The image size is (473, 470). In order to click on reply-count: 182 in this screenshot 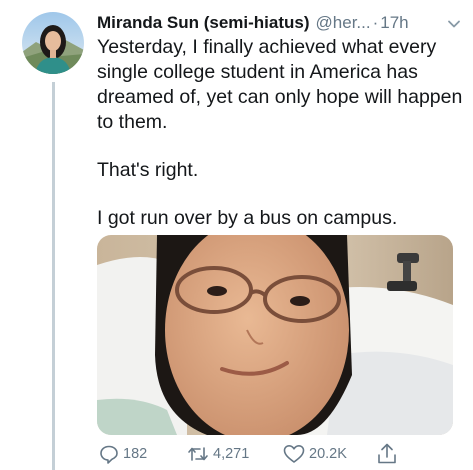, I will do `click(135, 454)`.